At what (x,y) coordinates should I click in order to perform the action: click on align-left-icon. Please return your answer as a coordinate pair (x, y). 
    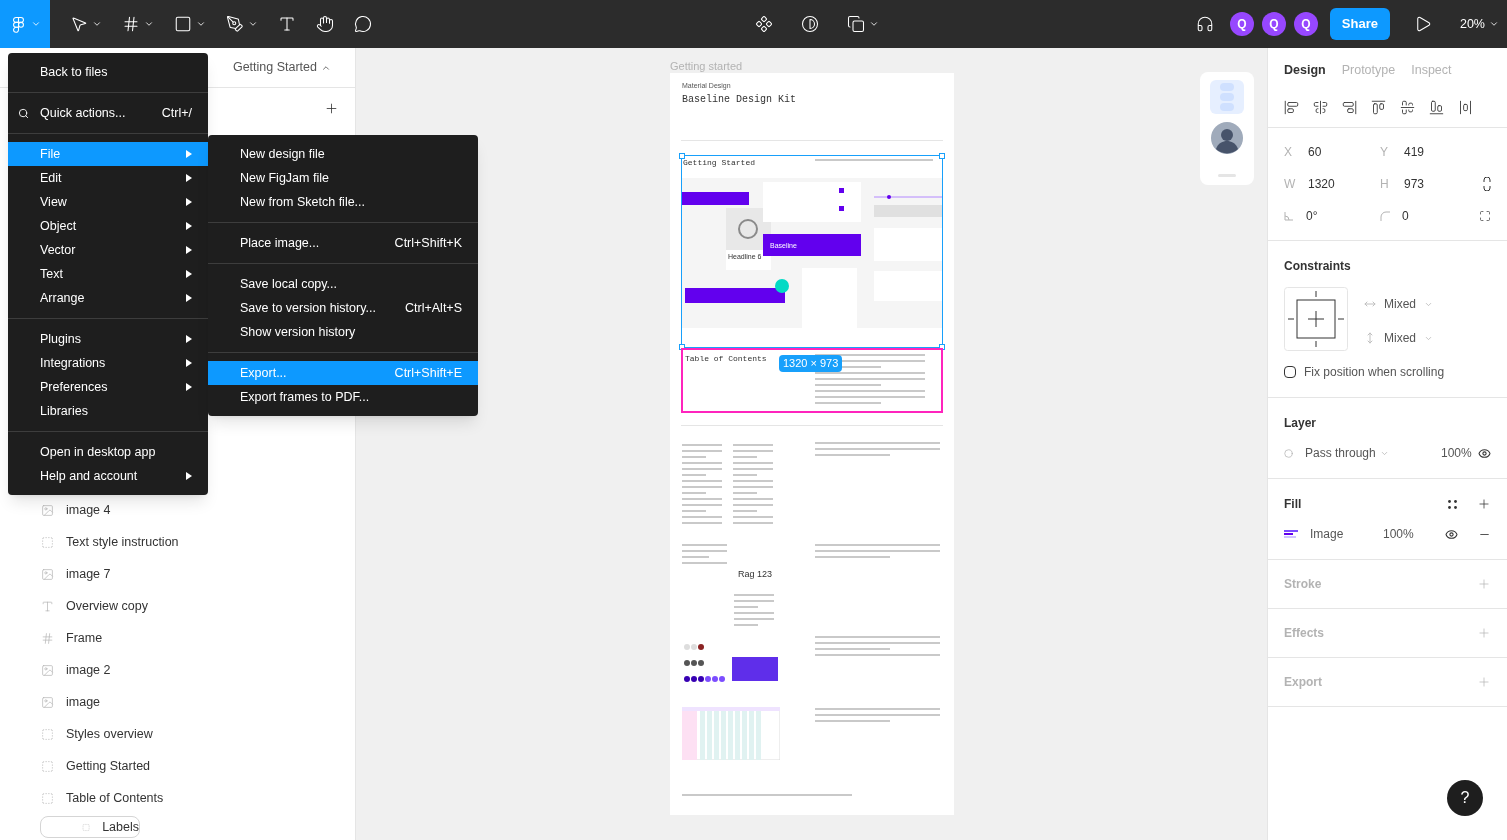
    Looking at the image, I should click on (1291, 107).